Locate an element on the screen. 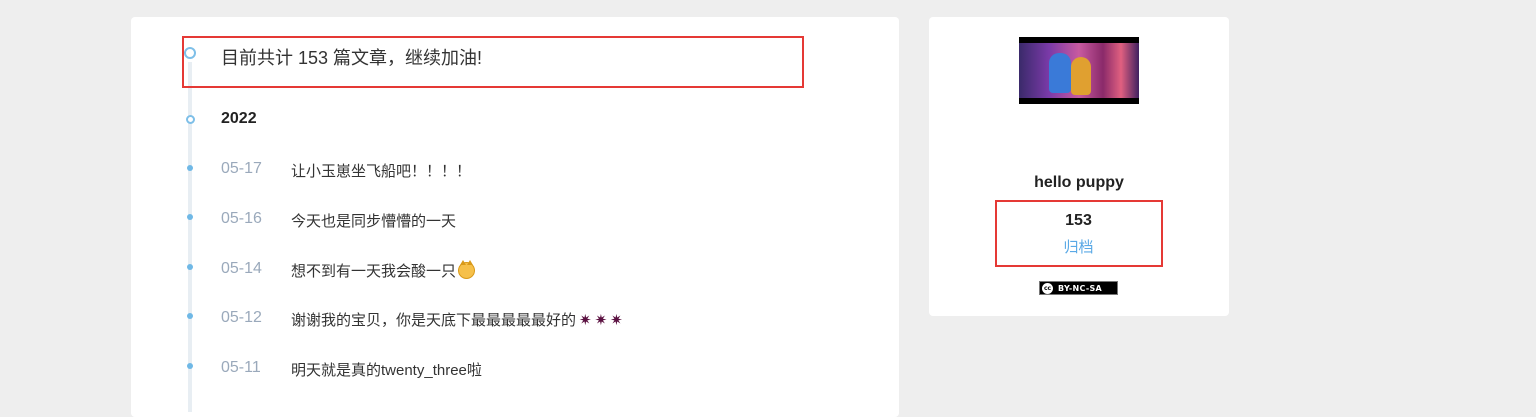  cc-icon: cc is located at coordinates (1047, 288).